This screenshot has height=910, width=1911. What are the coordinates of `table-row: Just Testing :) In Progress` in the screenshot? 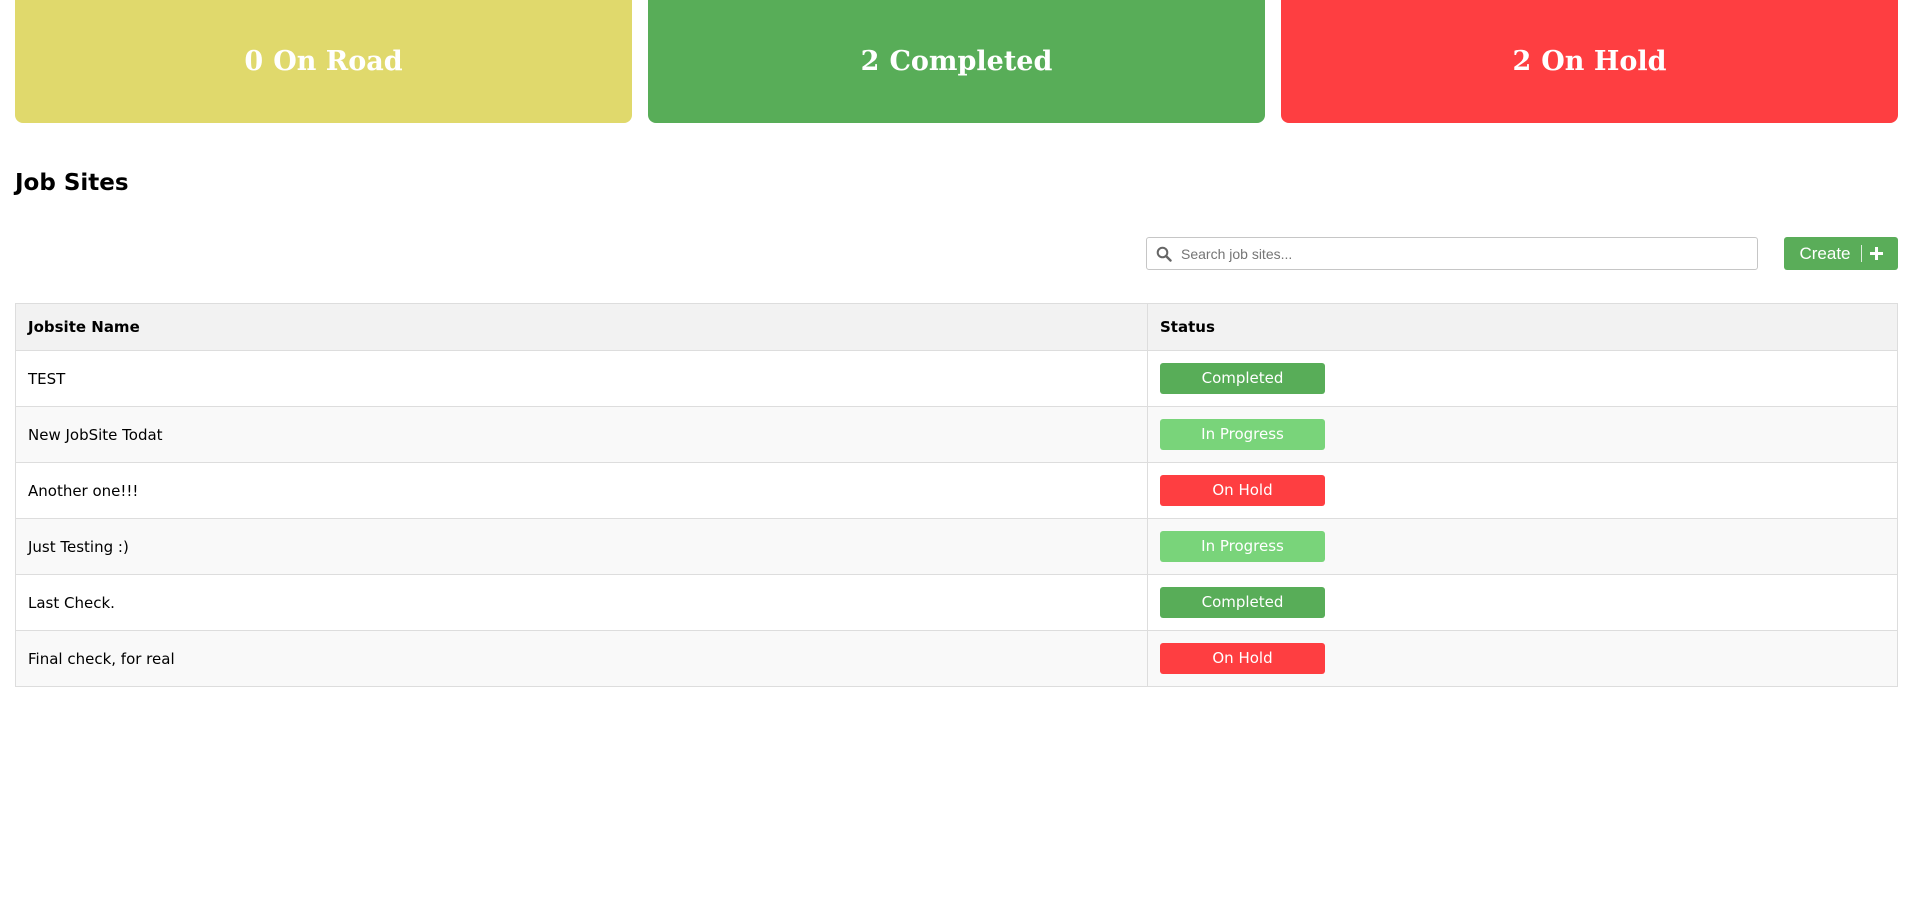 It's located at (956, 546).